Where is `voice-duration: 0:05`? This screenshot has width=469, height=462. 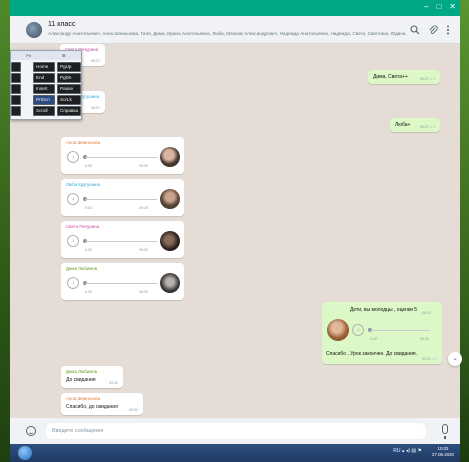
voice-duration: 0:05 is located at coordinates (88, 166).